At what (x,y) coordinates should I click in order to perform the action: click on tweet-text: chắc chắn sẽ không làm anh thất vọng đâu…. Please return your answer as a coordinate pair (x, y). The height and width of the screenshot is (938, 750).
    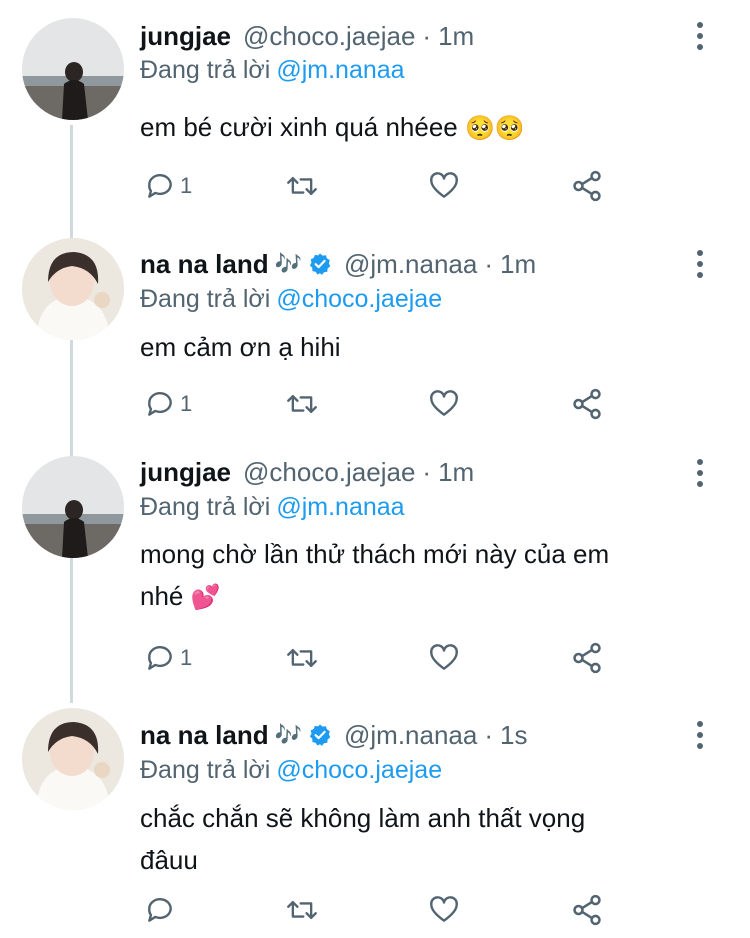
    Looking at the image, I should click on (430, 839).